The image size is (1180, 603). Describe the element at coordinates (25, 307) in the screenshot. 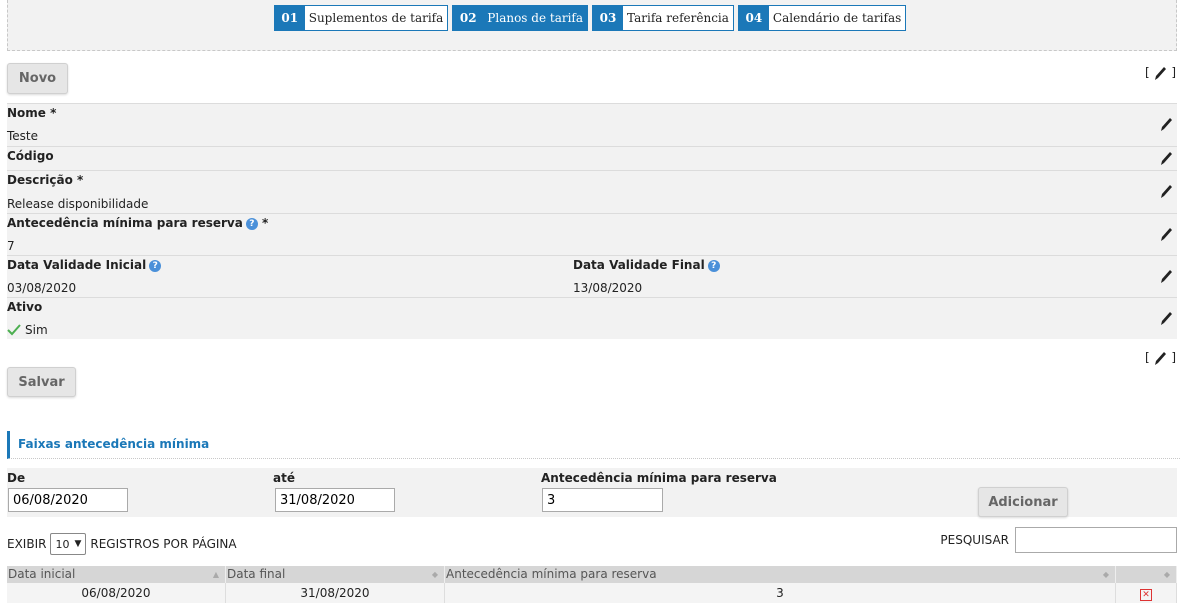

I see `field-label: Ativo` at that location.